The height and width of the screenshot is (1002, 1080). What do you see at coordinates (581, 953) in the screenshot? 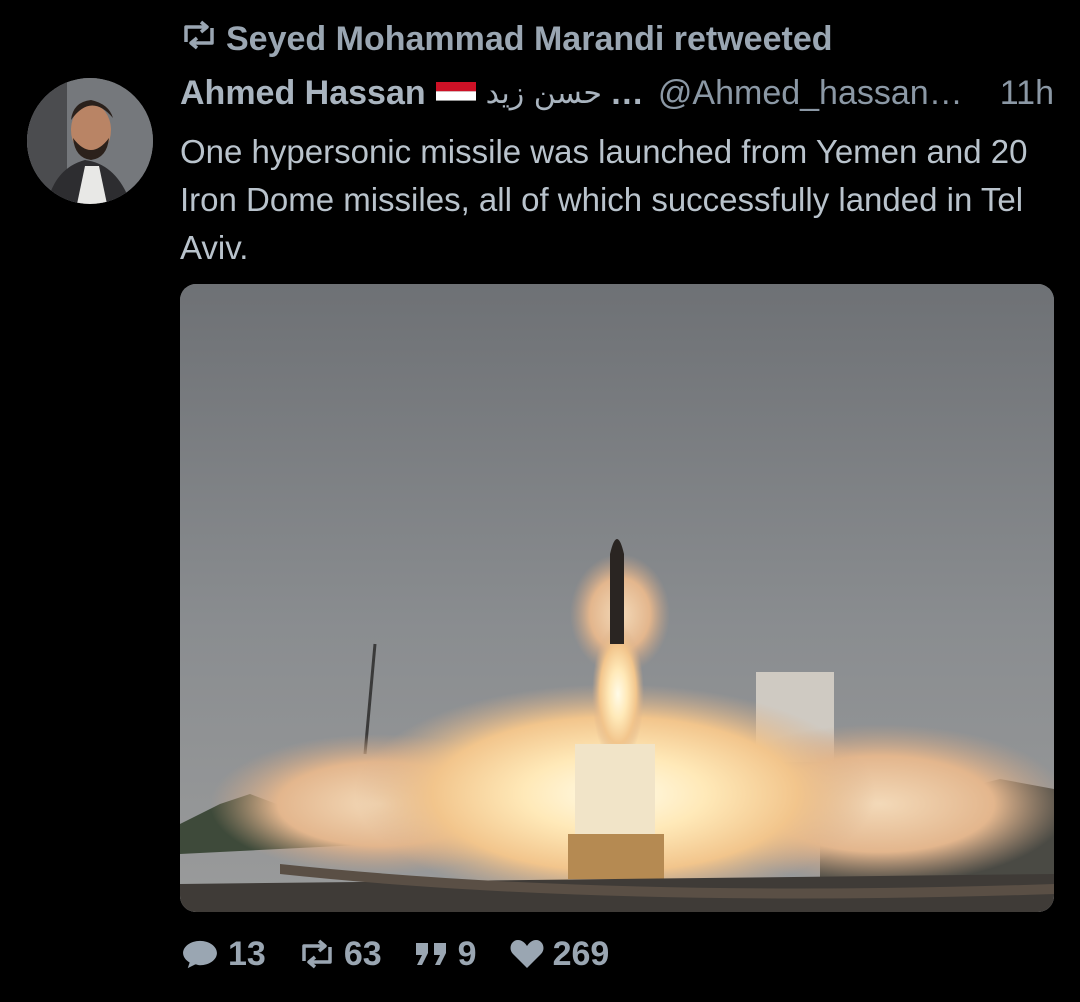
I see `like-count: 269` at bounding box center [581, 953].